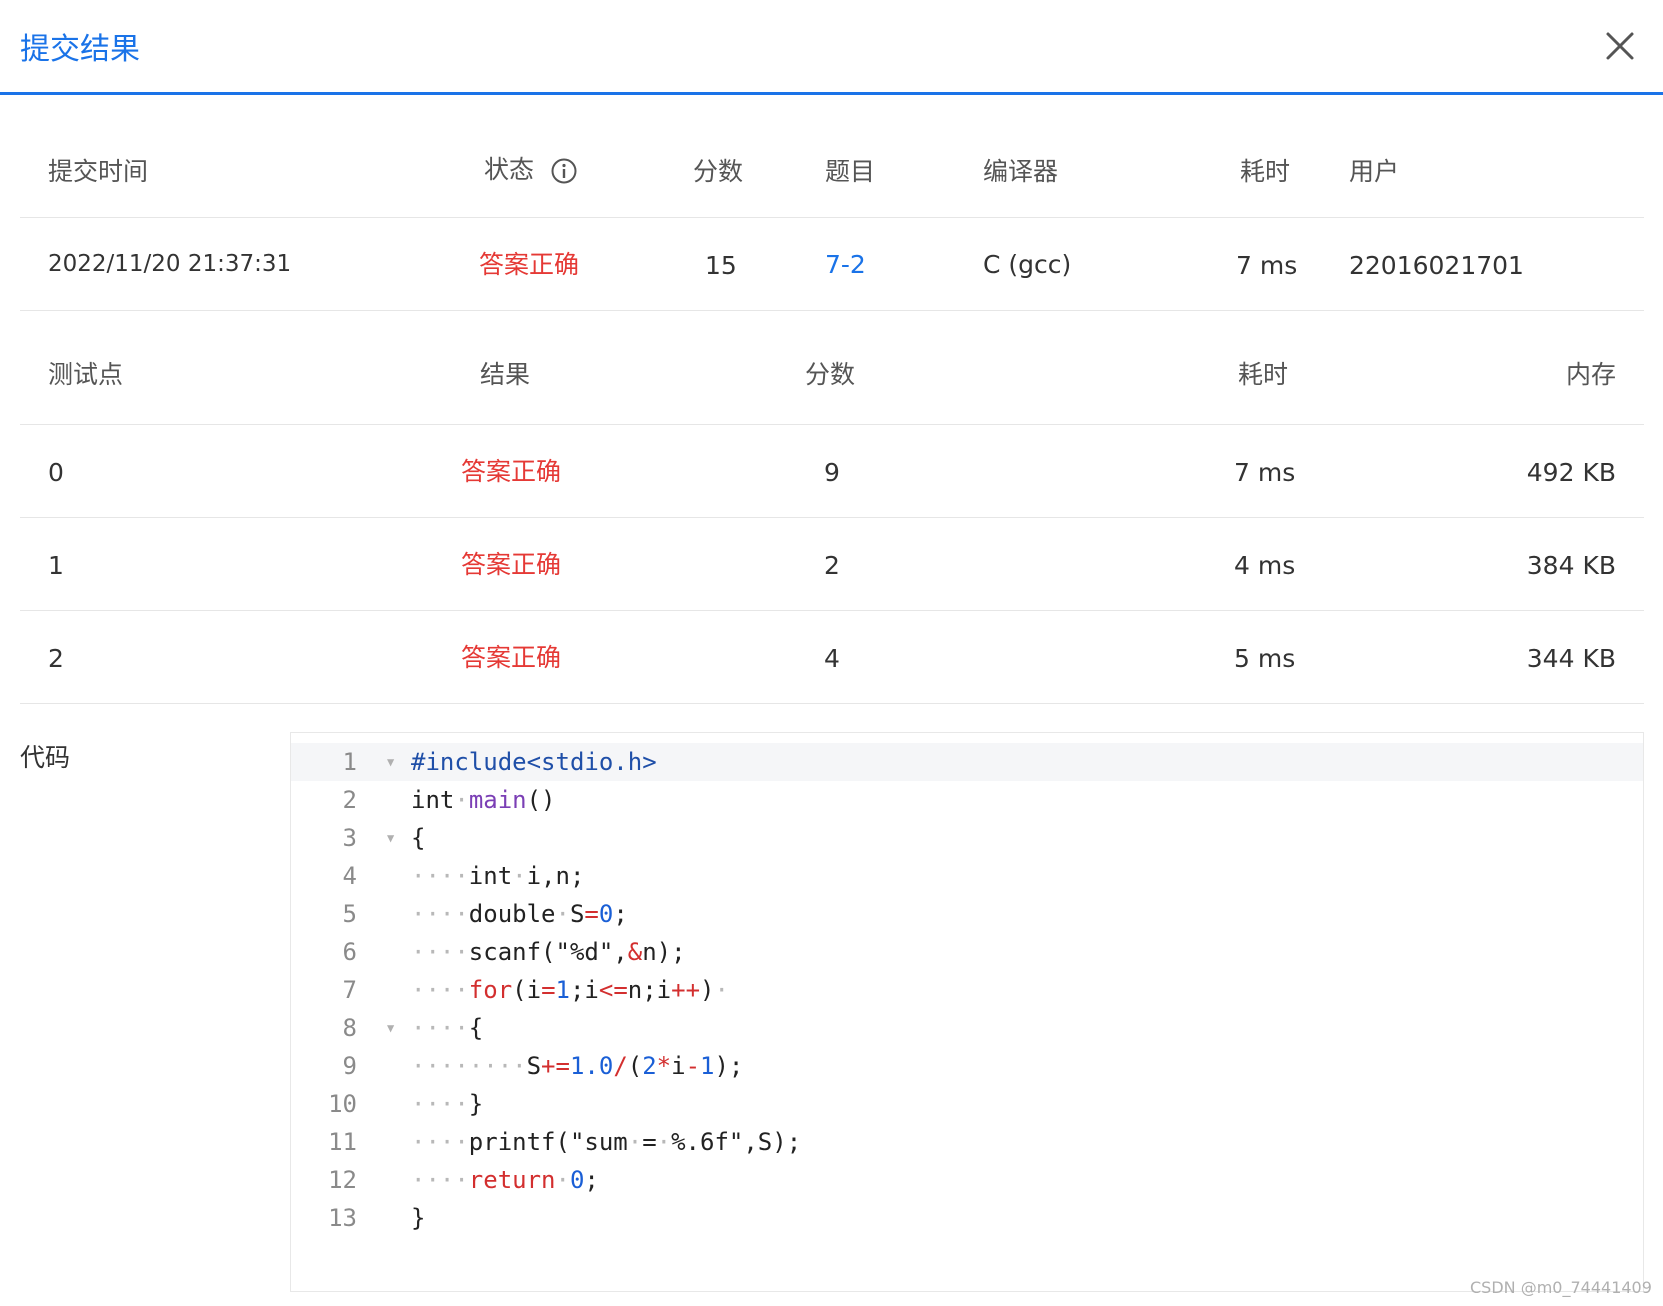  What do you see at coordinates (349, 952) in the screenshot?
I see `line-number: 6` at bounding box center [349, 952].